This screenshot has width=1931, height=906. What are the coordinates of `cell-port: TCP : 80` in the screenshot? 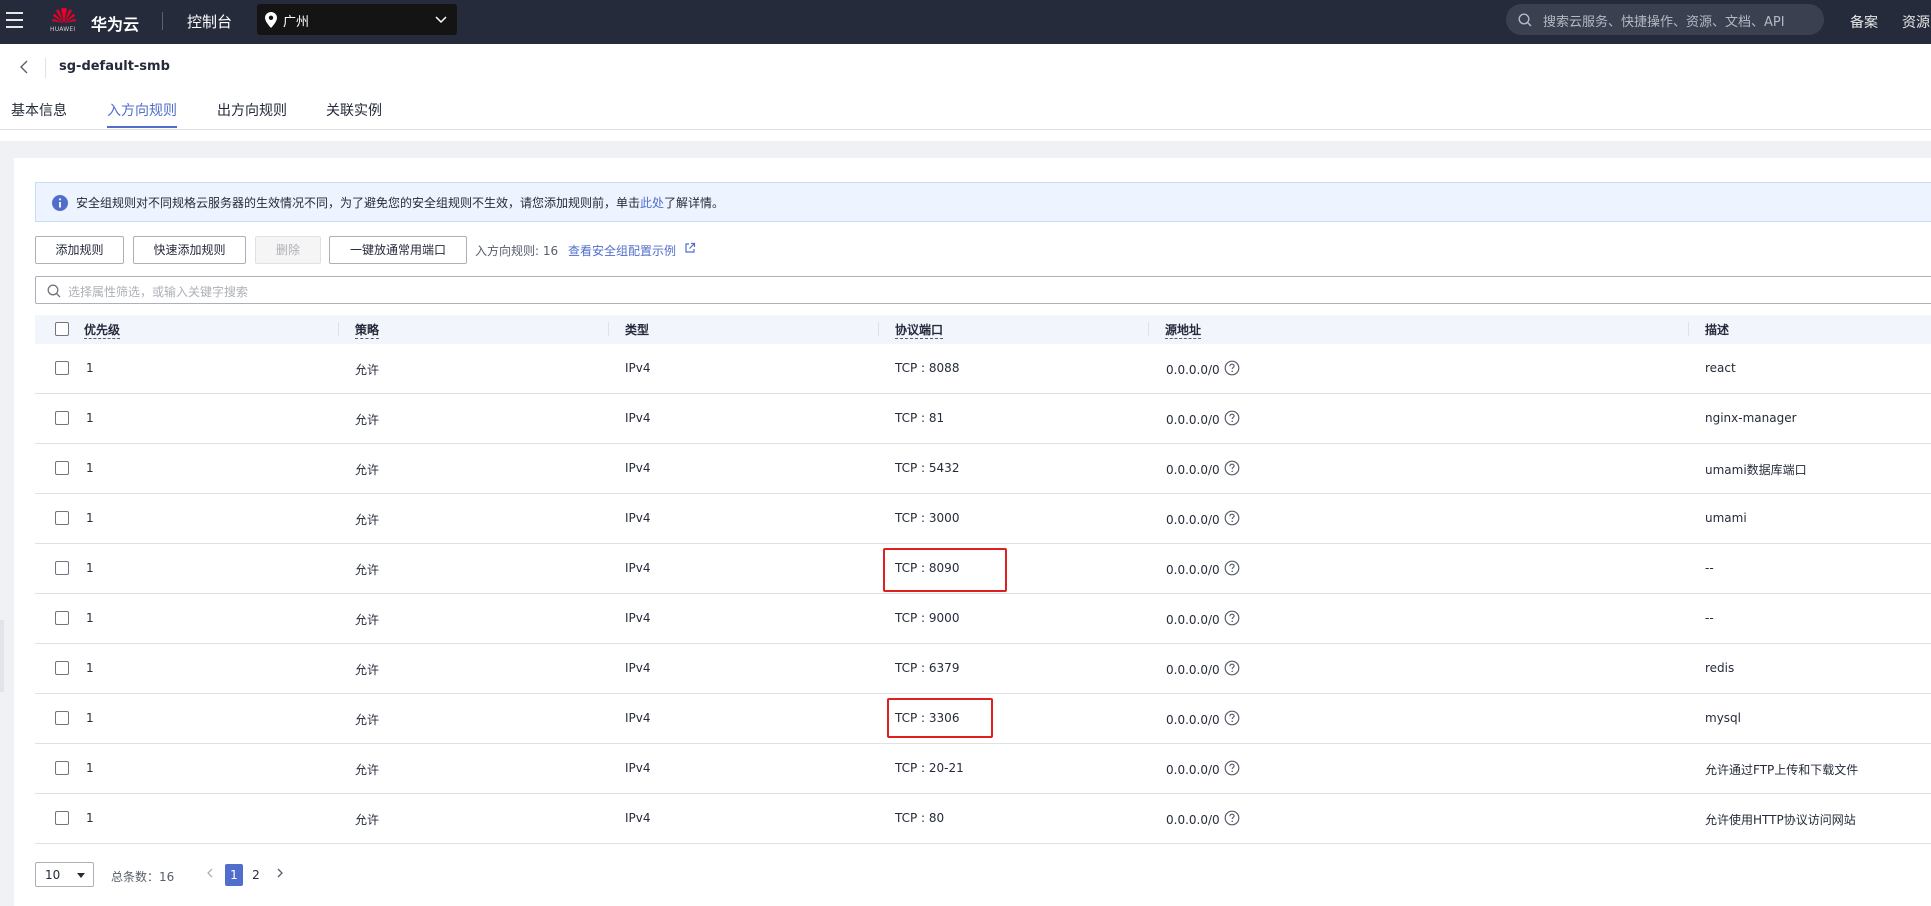 It's located at (920, 818).